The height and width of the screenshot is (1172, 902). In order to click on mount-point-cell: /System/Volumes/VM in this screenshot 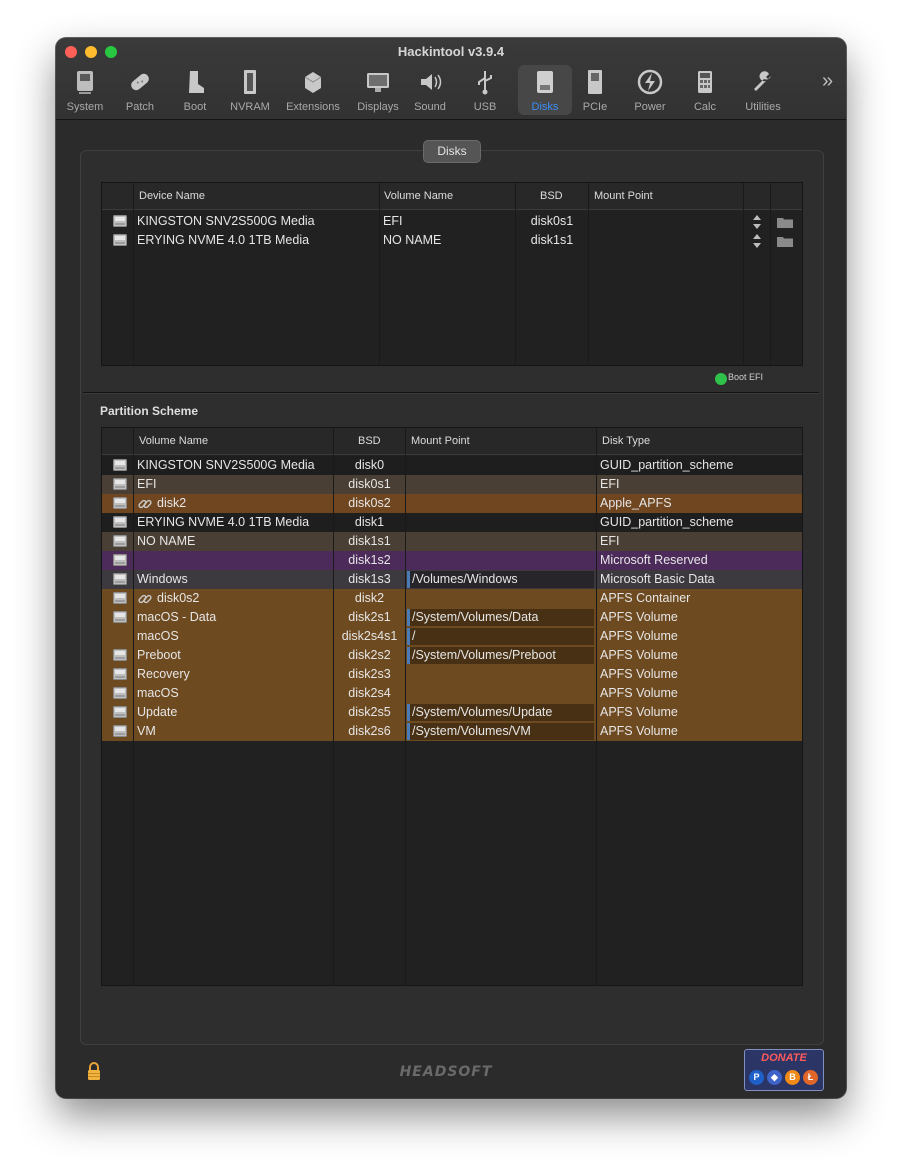, I will do `click(500, 731)`.